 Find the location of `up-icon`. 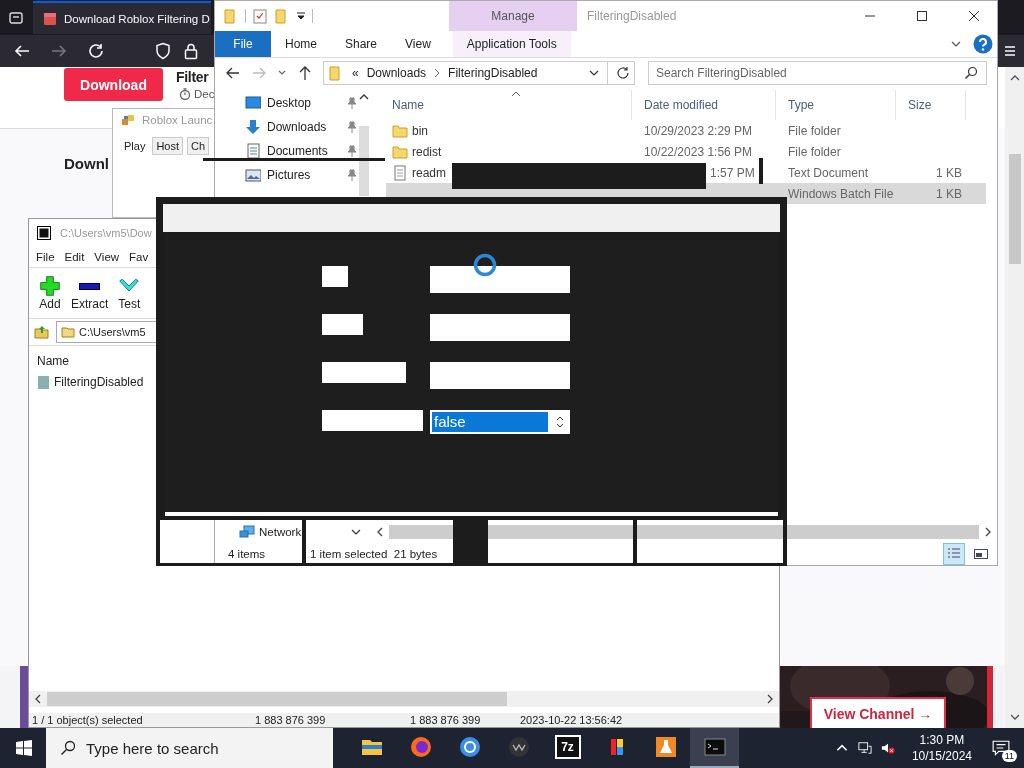

up-icon is located at coordinates (305, 73).